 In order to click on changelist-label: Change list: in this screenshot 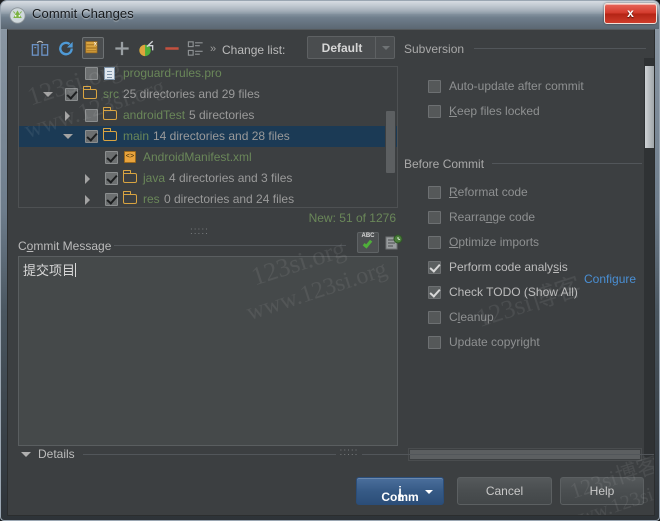, I will do `click(254, 50)`.